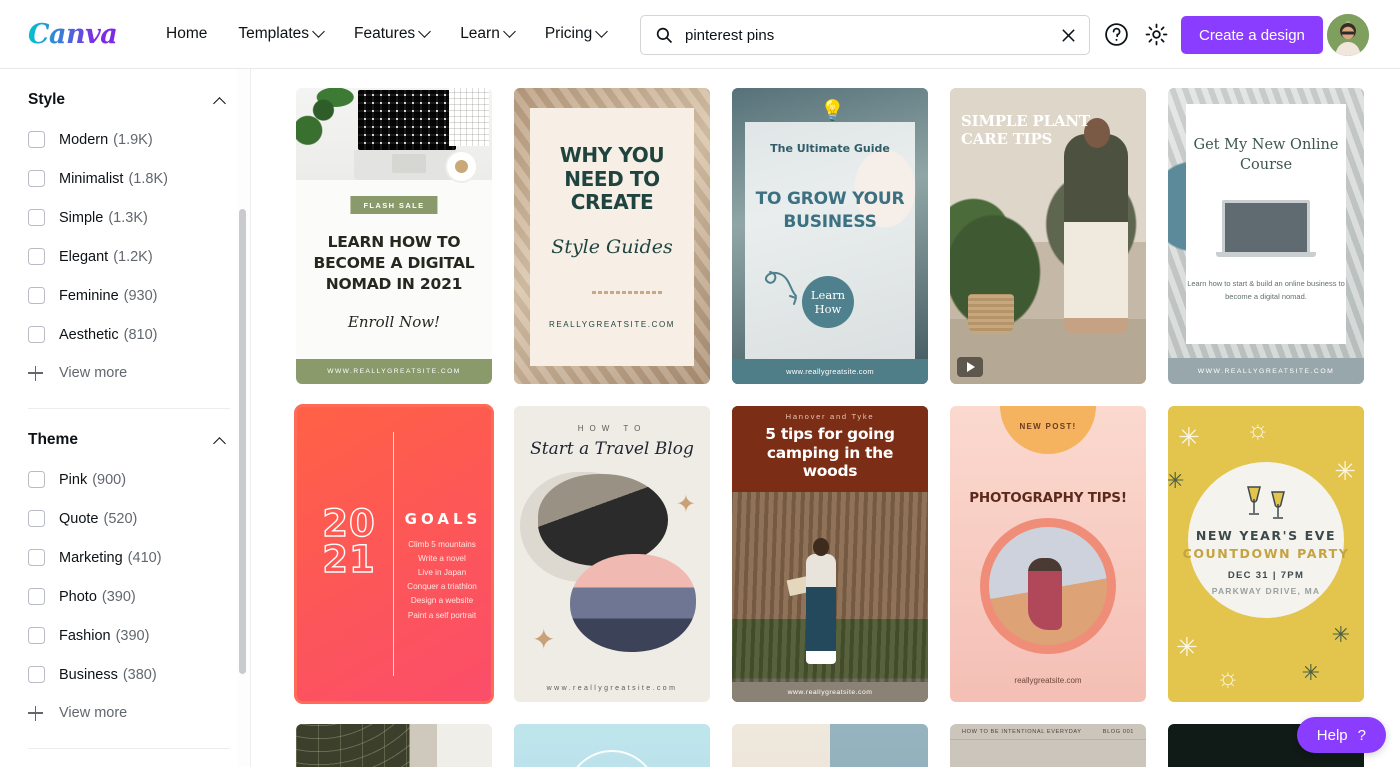 This screenshot has width=1400, height=767. I want to click on firework-icon: ☼, so click(1258, 429).